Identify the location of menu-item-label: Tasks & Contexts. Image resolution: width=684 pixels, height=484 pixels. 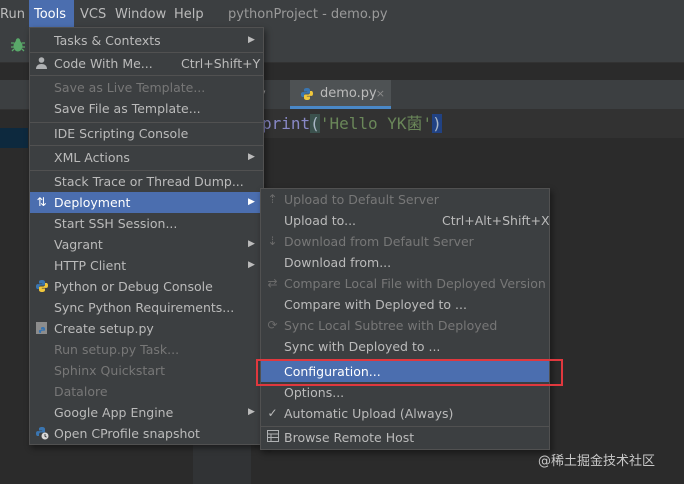
(107, 40).